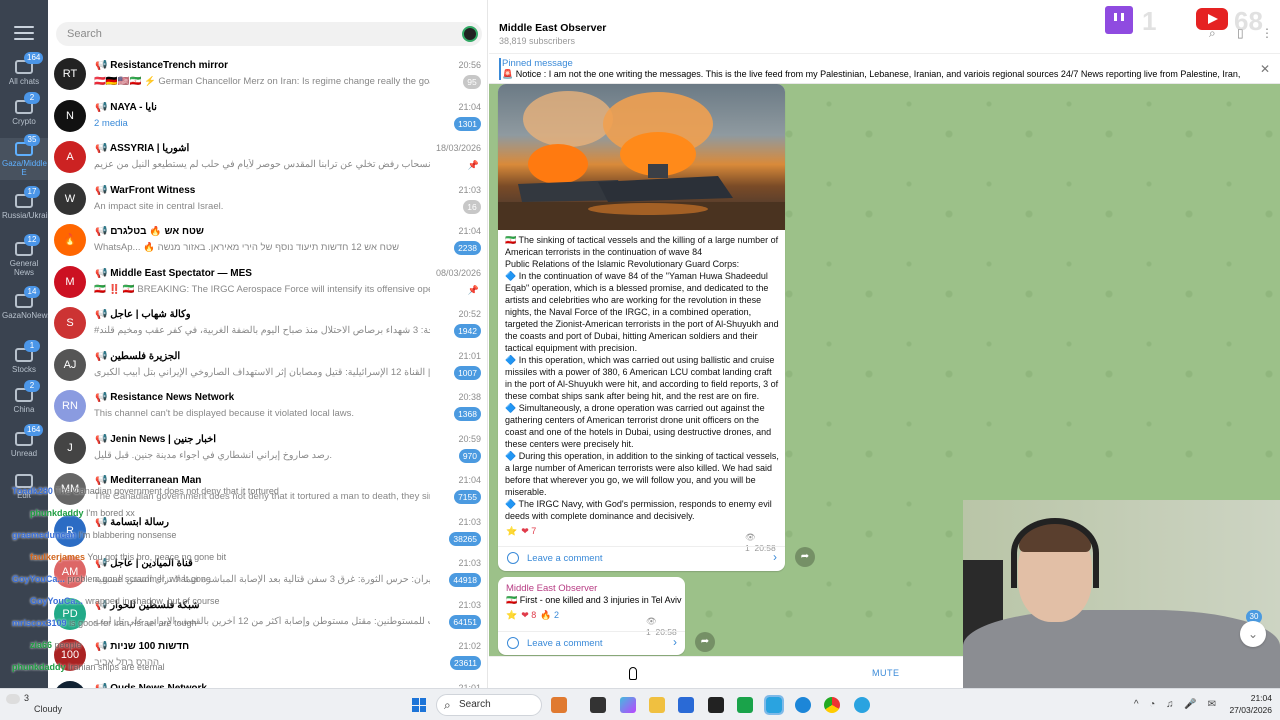 This screenshot has height=720, width=1280. What do you see at coordinates (469, 231) in the screenshot?
I see `chat-time: 21:04` at bounding box center [469, 231].